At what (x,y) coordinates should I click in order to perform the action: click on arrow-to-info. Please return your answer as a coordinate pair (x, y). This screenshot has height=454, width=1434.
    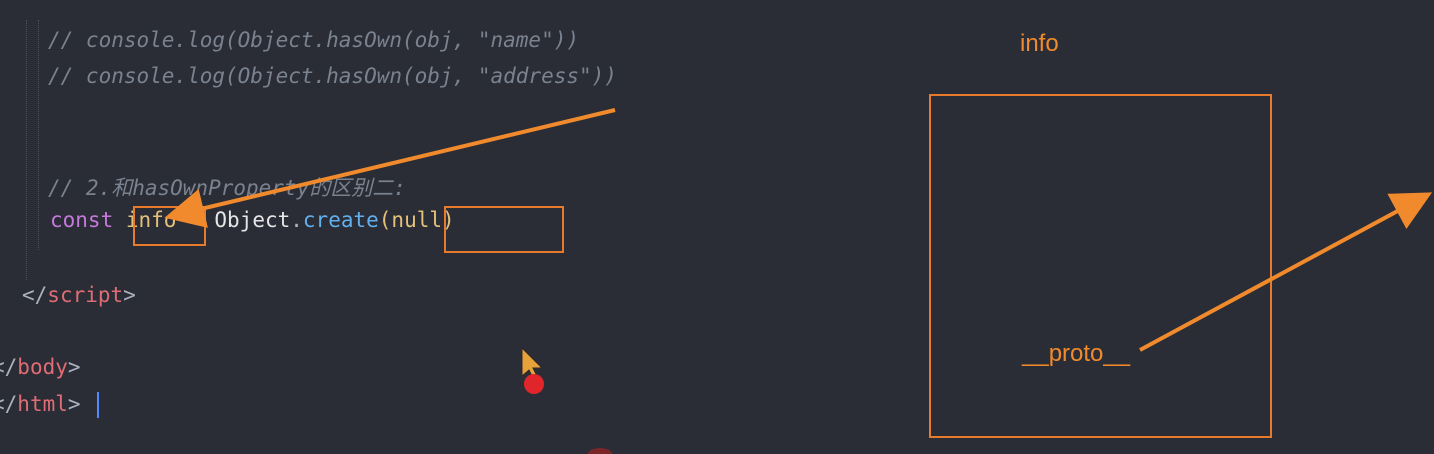
    Looking at the image, I should click on (390, 168).